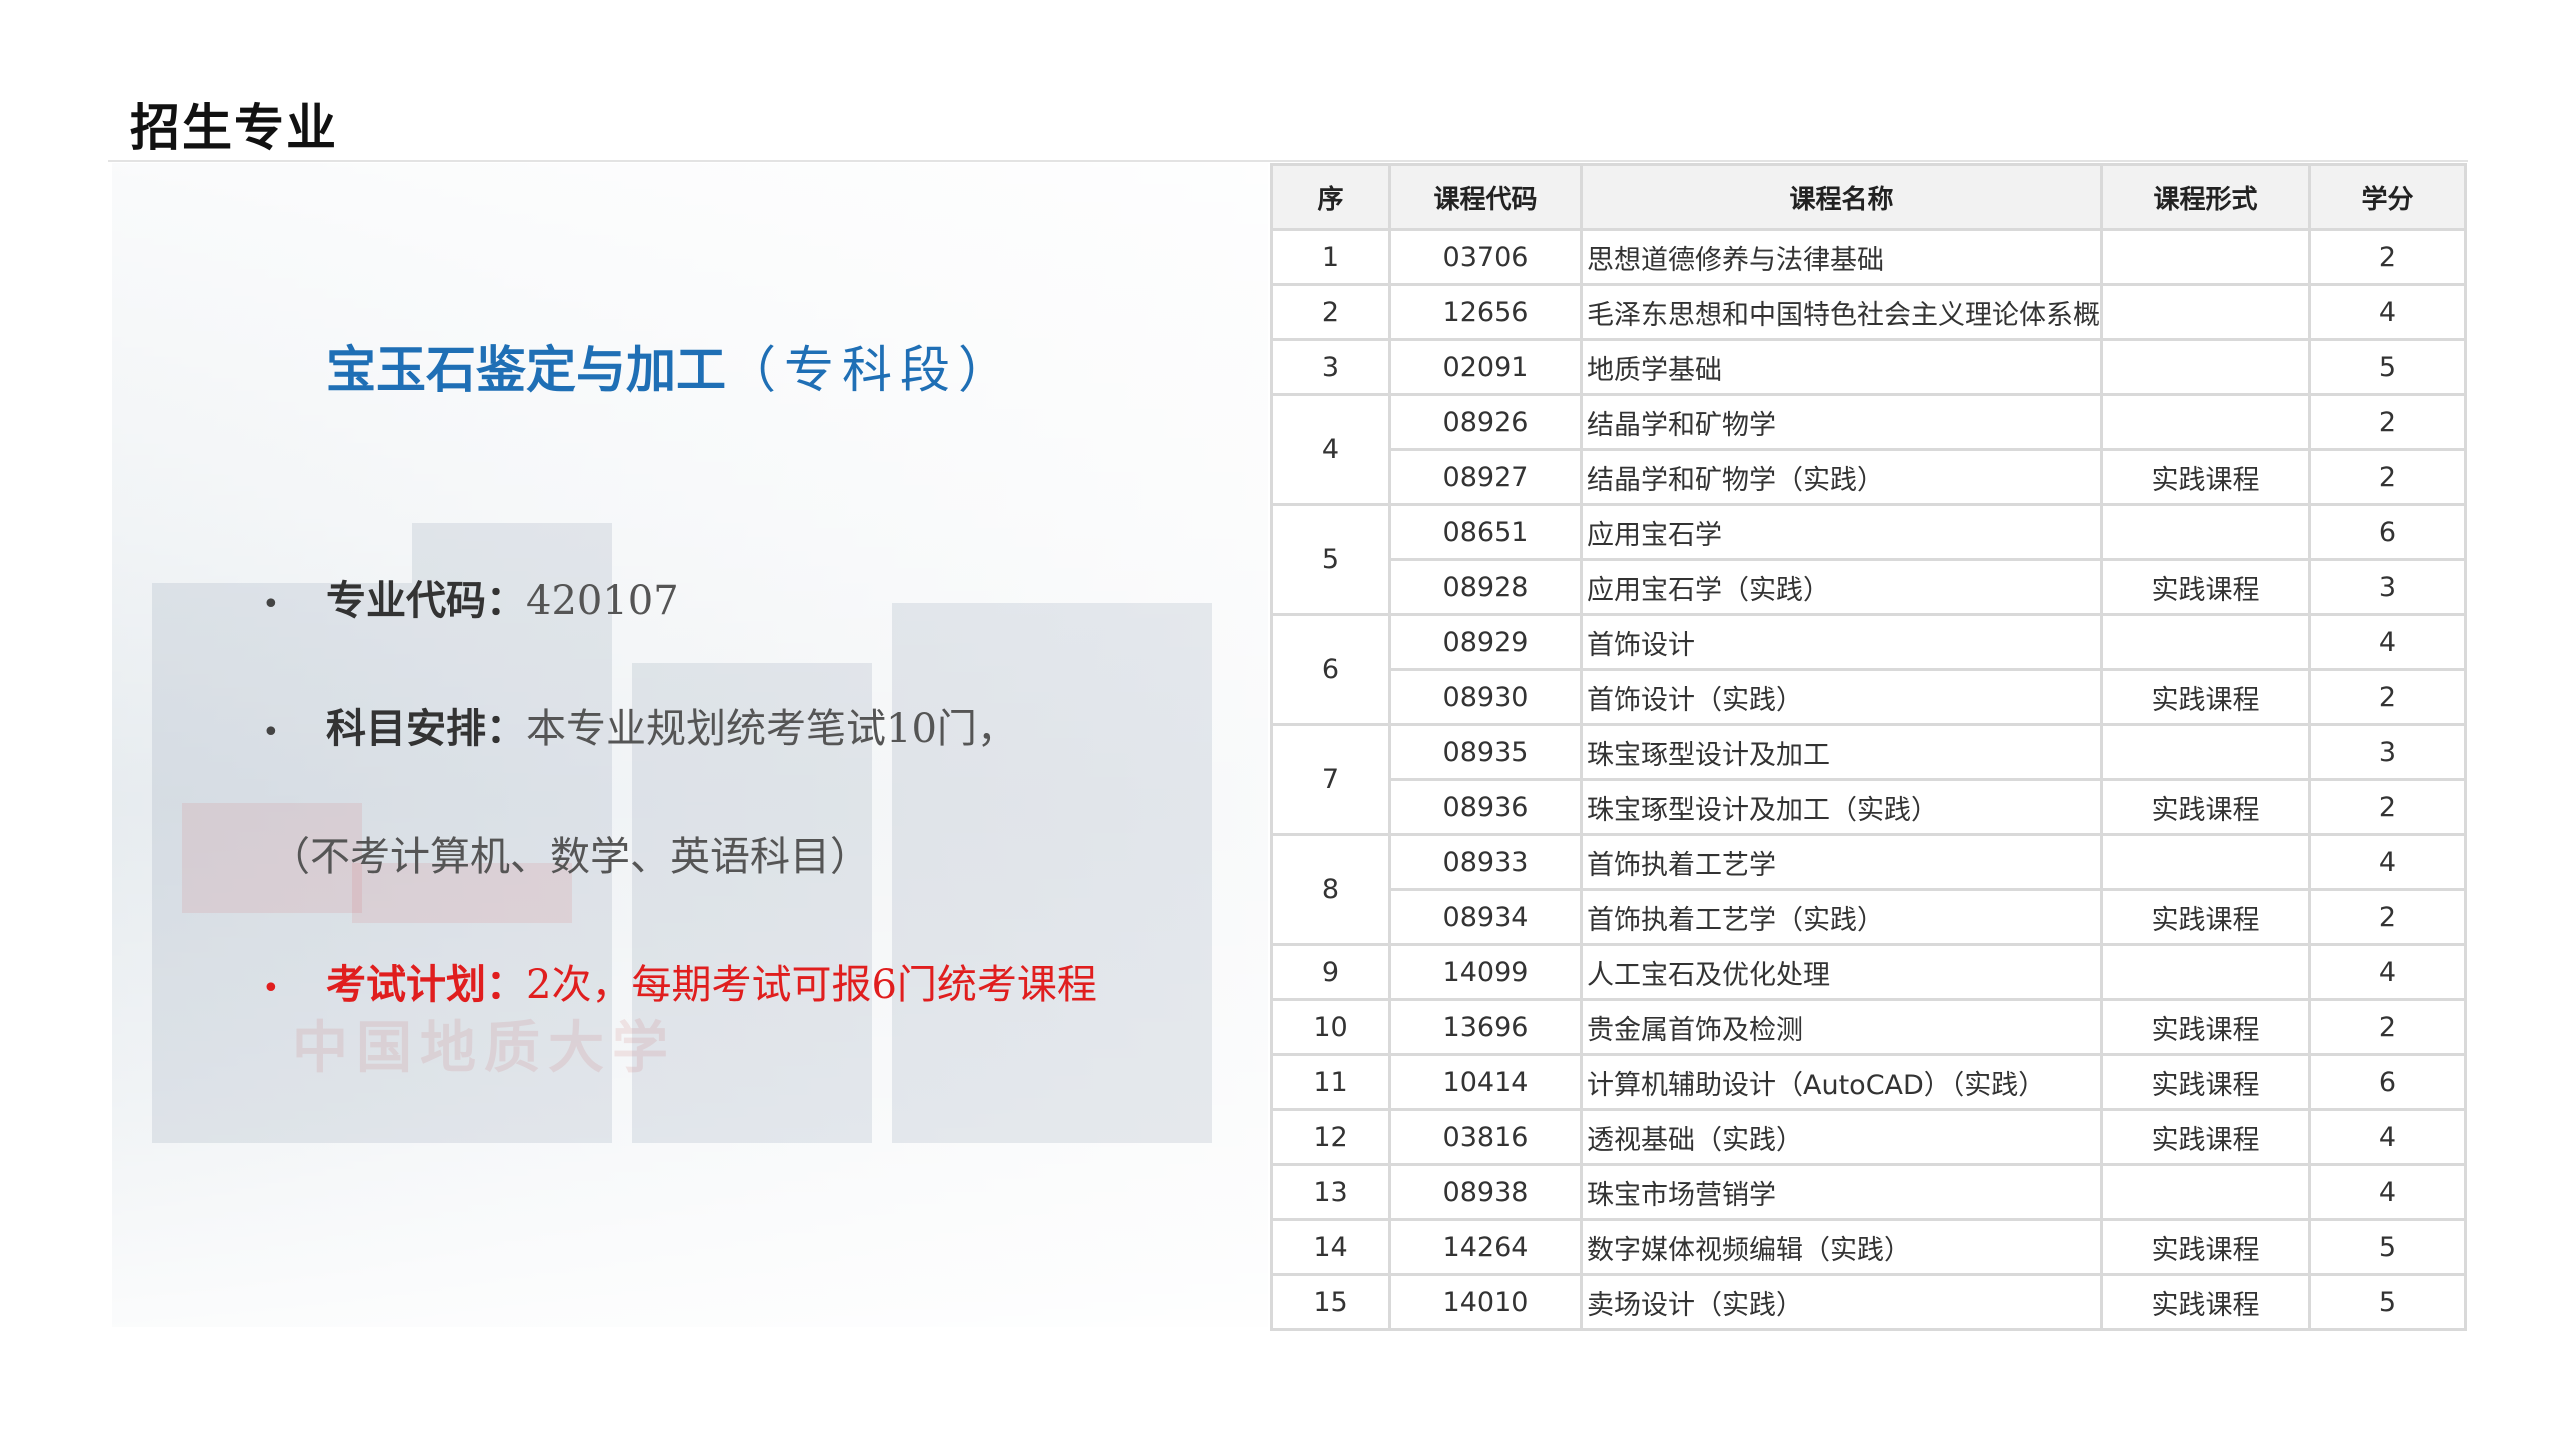  Describe the element at coordinates (1330, 669) in the screenshot. I see `cell-seq: 6` at that location.